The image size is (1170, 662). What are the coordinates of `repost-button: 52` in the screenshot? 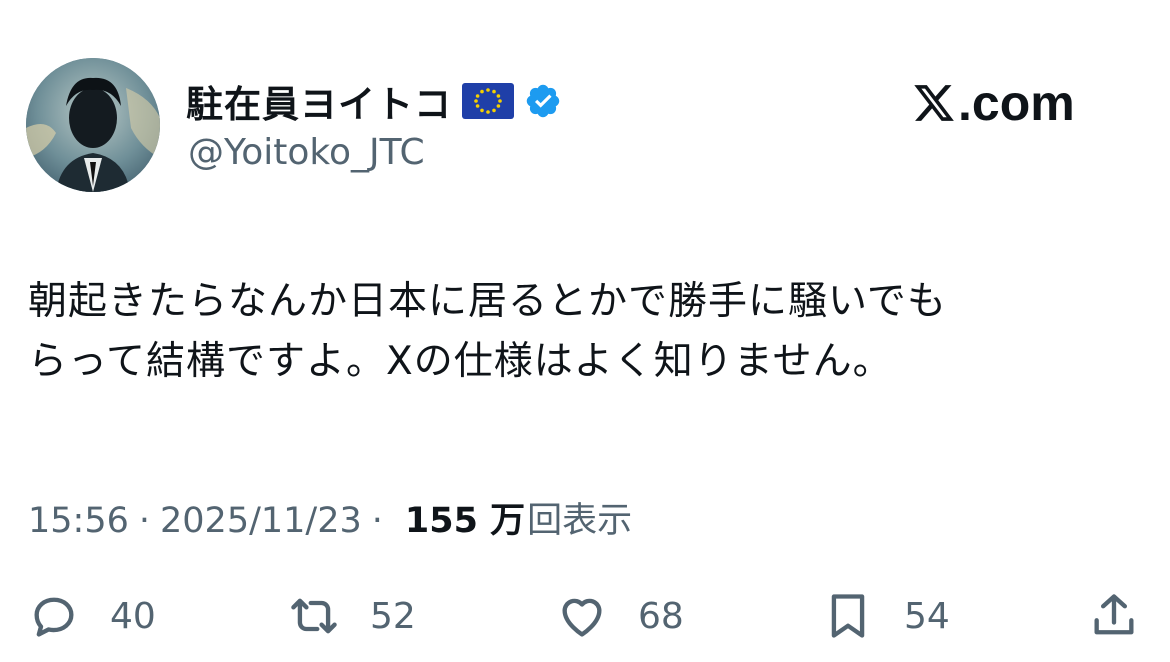 It's located at (352, 616).